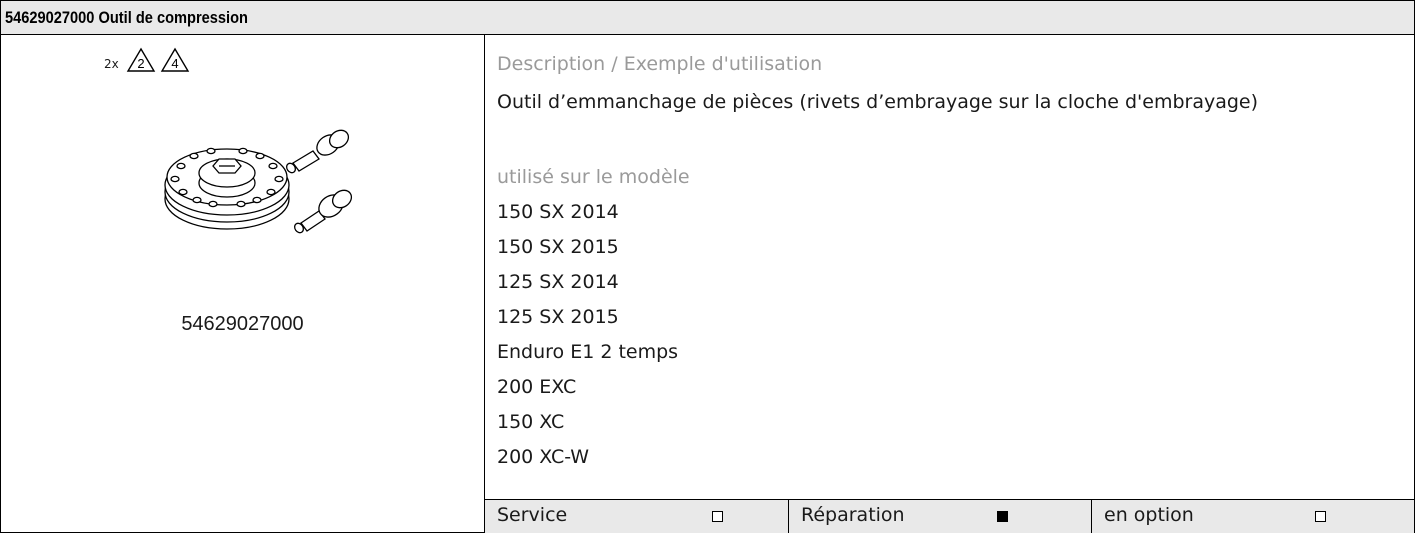 The height and width of the screenshot is (533, 1415). What do you see at coordinates (126, 17) in the screenshot?
I see `card-title: 54629027000 Outil de compression` at bounding box center [126, 17].